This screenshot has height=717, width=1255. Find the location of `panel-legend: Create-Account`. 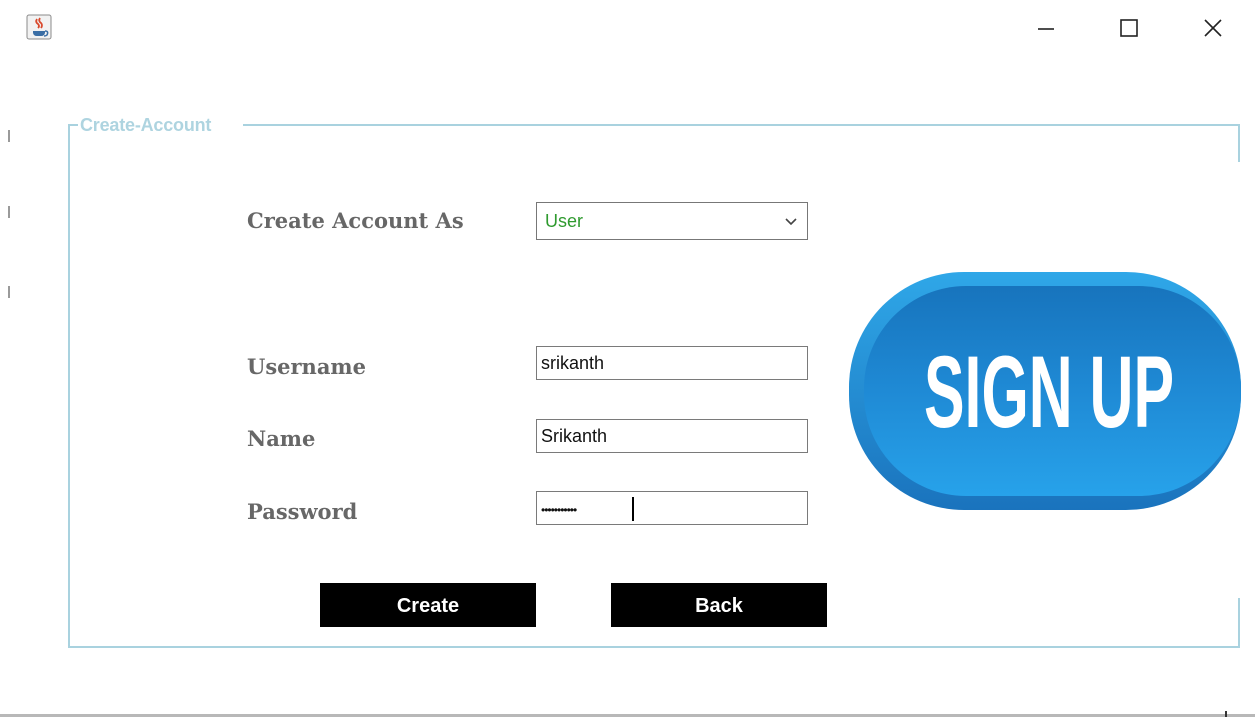

panel-legend: Create-Account is located at coordinates (146, 125).